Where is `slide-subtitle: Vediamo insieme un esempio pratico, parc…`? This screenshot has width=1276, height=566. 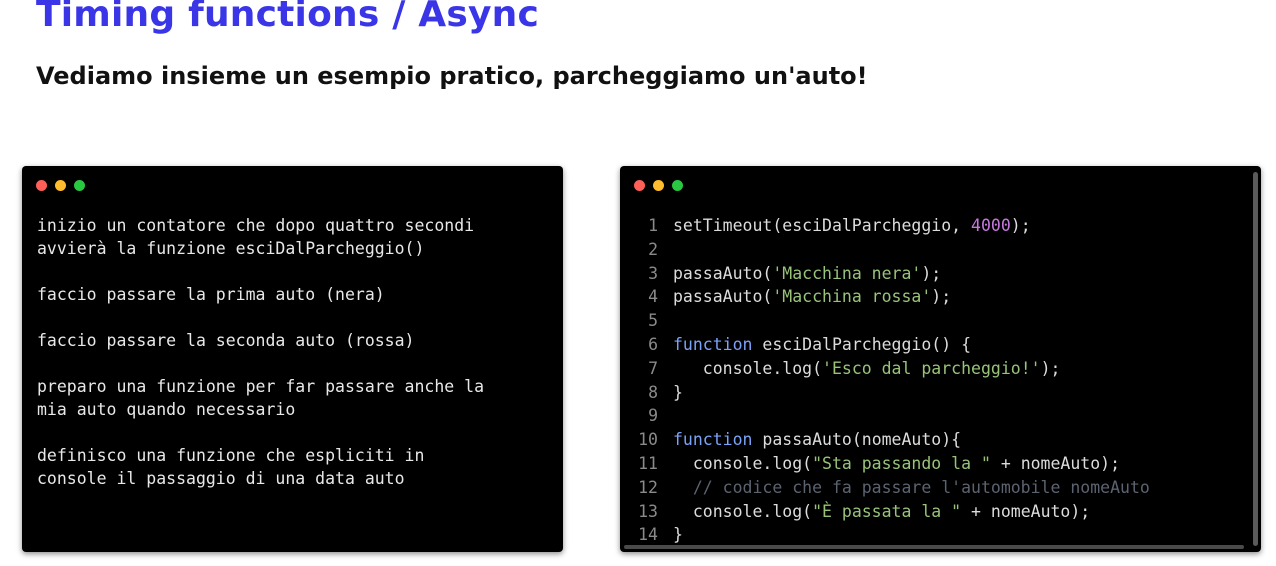 slide-subtitle: Vediamo insieme un esempio pratico, parc… is located at coordinates (452, 76).